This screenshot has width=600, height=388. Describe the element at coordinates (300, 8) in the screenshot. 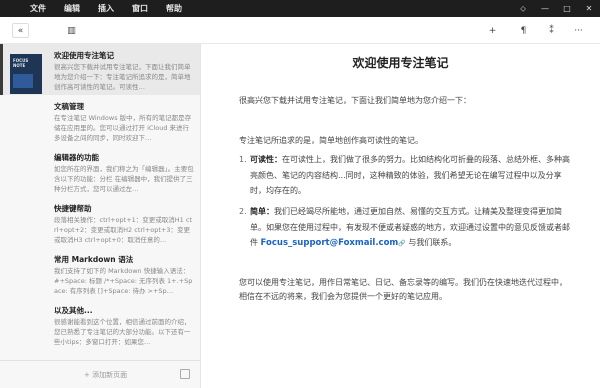

I see `menubar: 文件 编辑 插入 窗口 帮助 ⬦ — □ ✕` at that location.